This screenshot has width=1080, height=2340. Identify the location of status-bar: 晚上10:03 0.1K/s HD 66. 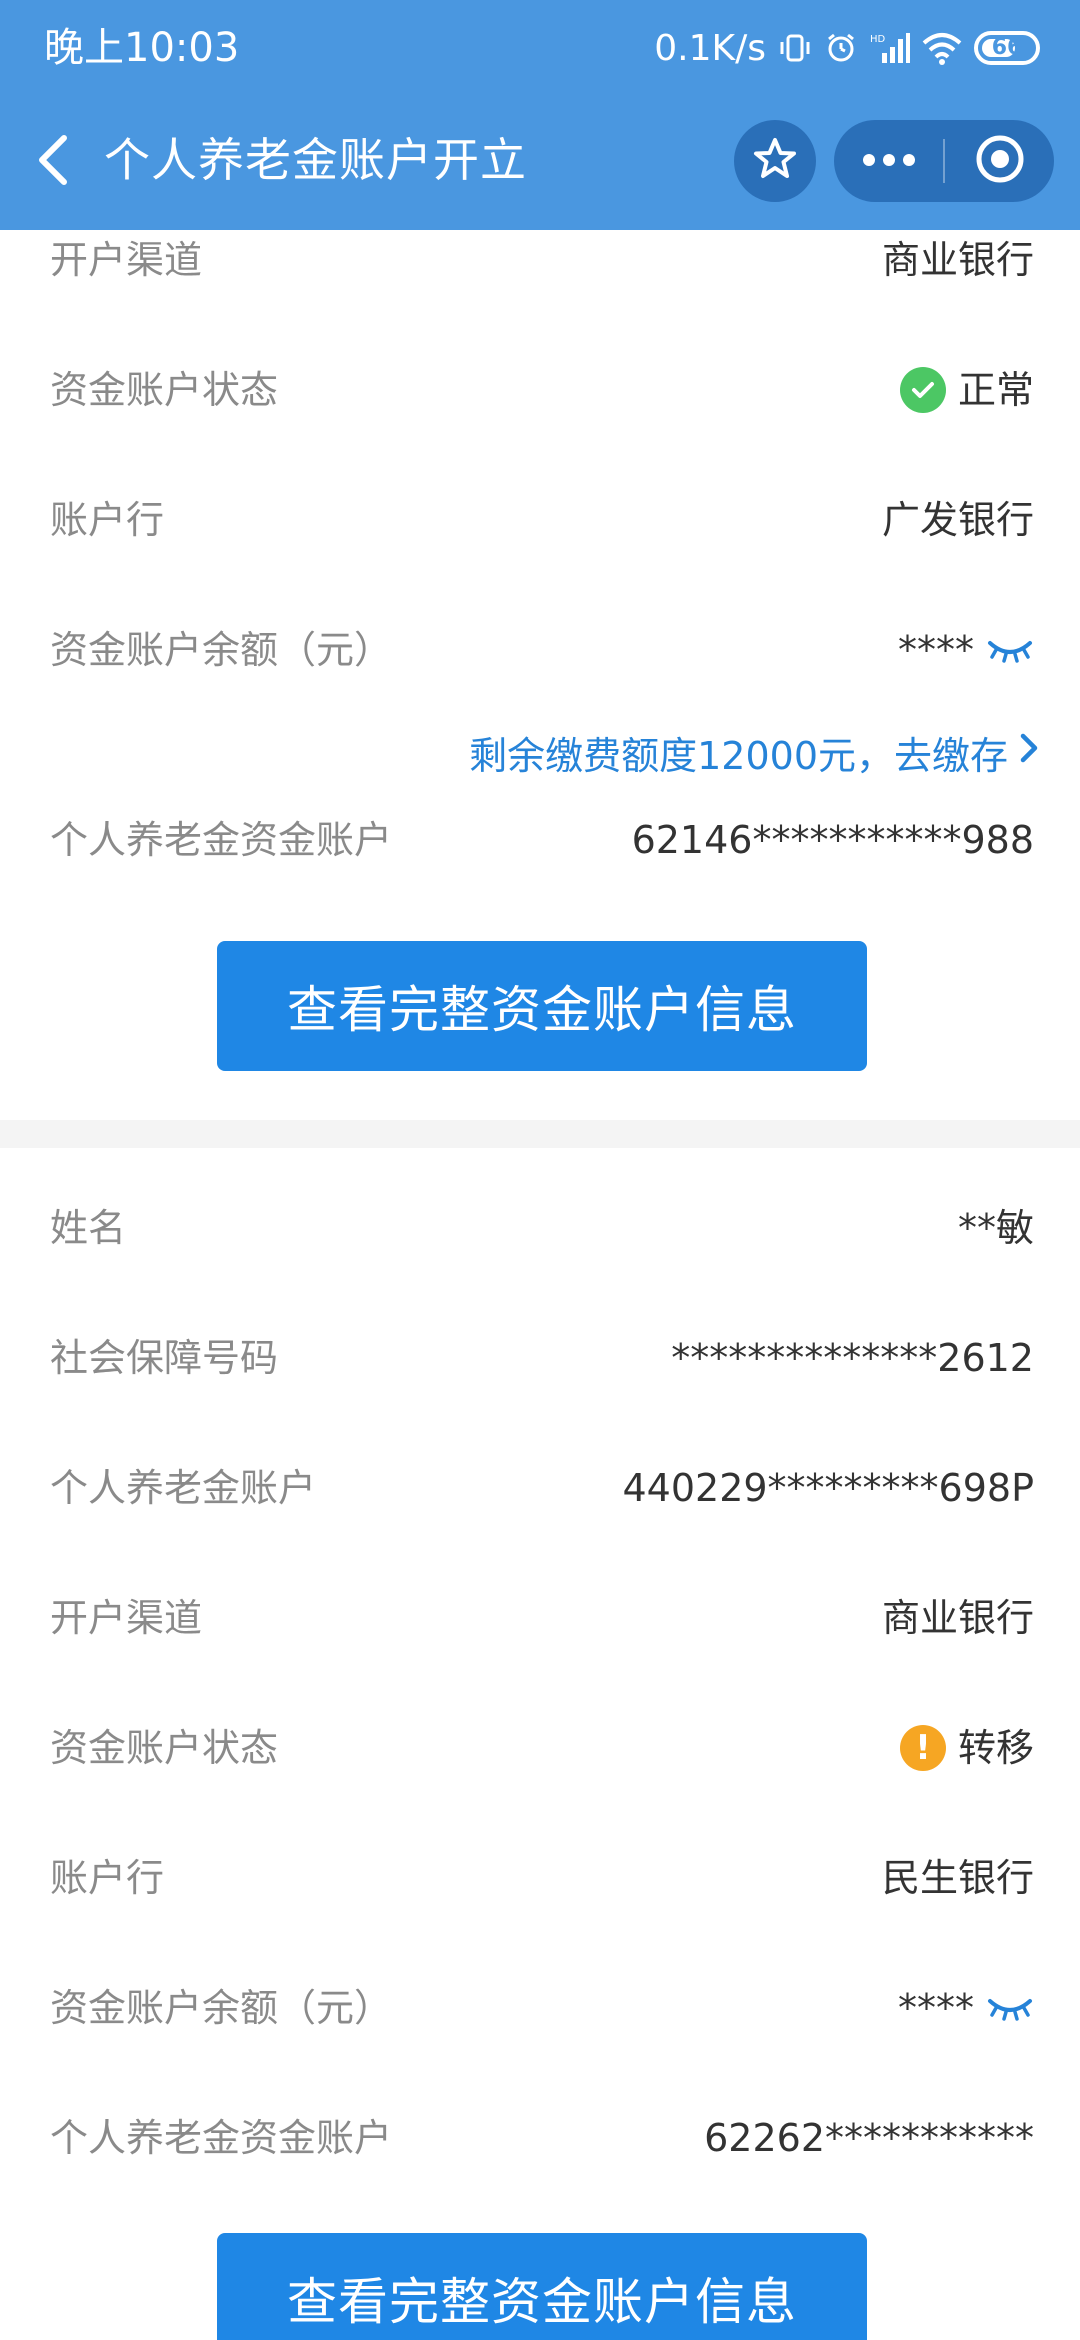
(540, 48).